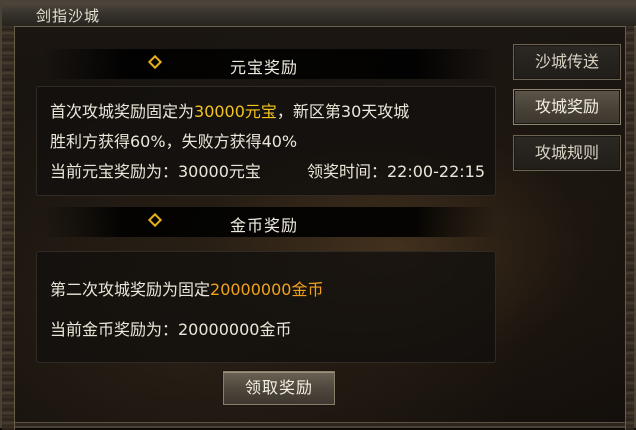  Describe the element at coordinates (396, 171) in the screenshot. I see `yuanbao-claim-time: 领奖时间：22:00-22:15` at that location.